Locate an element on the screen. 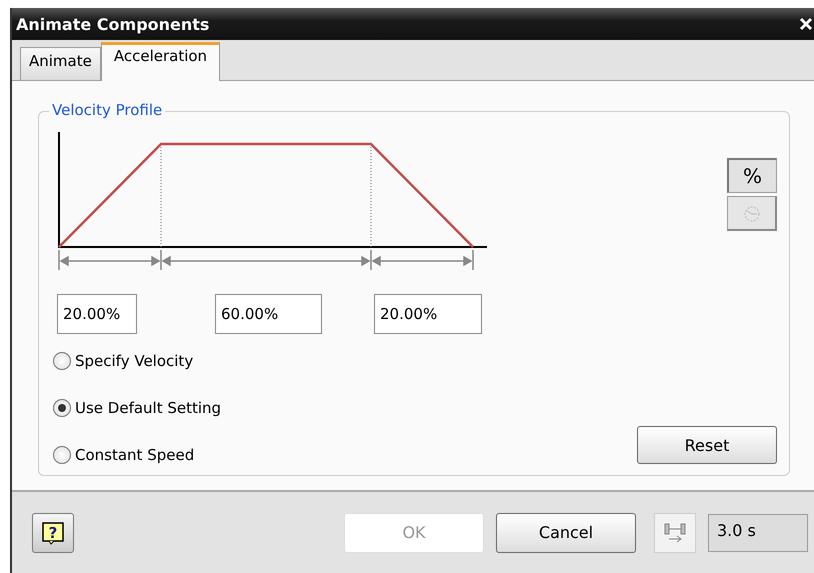 The width and height of the screenshot is (814, 573). radio-label: Constant Speed is located at coordinates (134, 455).